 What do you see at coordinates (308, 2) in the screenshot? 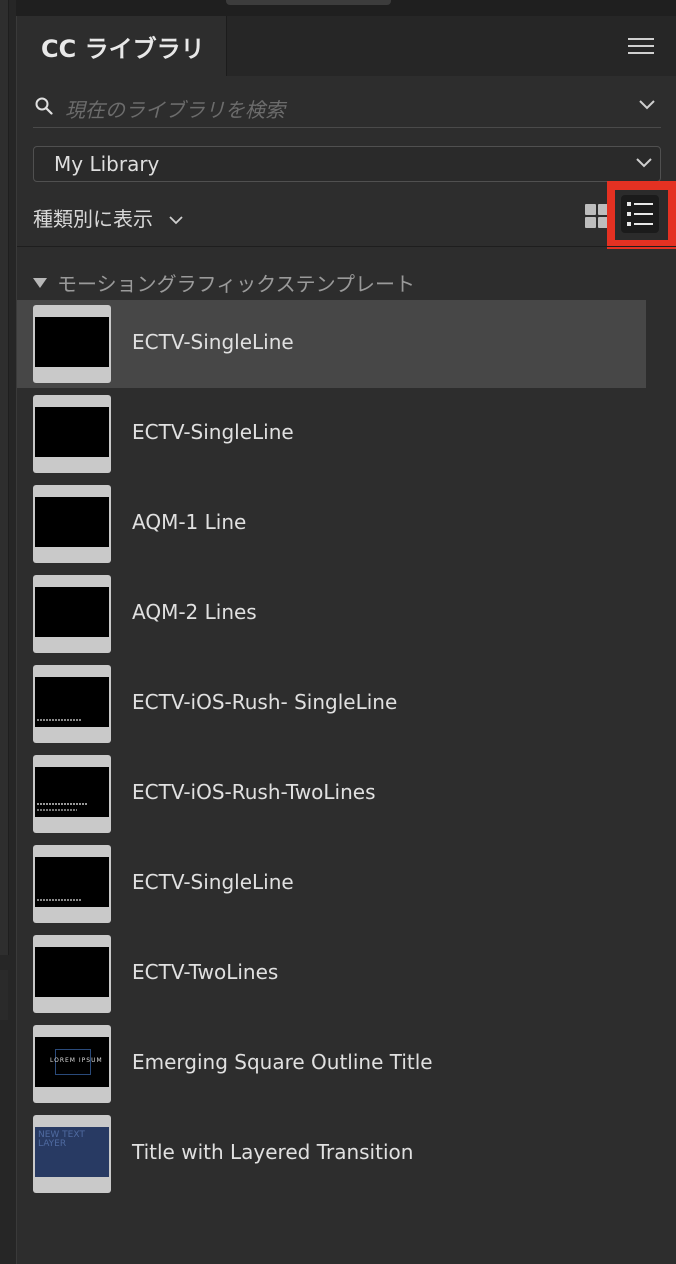
I see `top-edge-tab` at bounding box center [308, 2].